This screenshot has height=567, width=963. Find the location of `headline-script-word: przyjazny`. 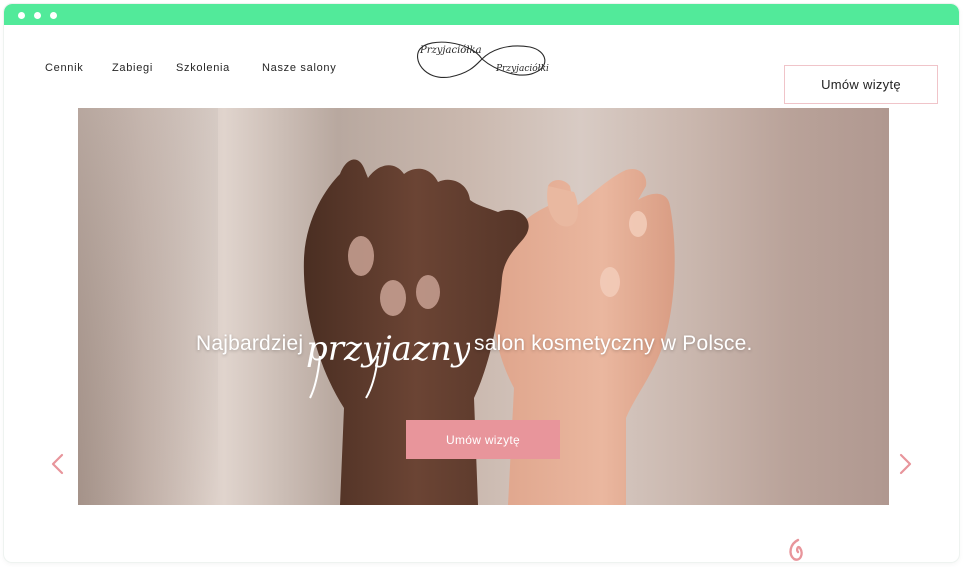

headline-script-word: przyjazny is located at coordinates (388, 364).